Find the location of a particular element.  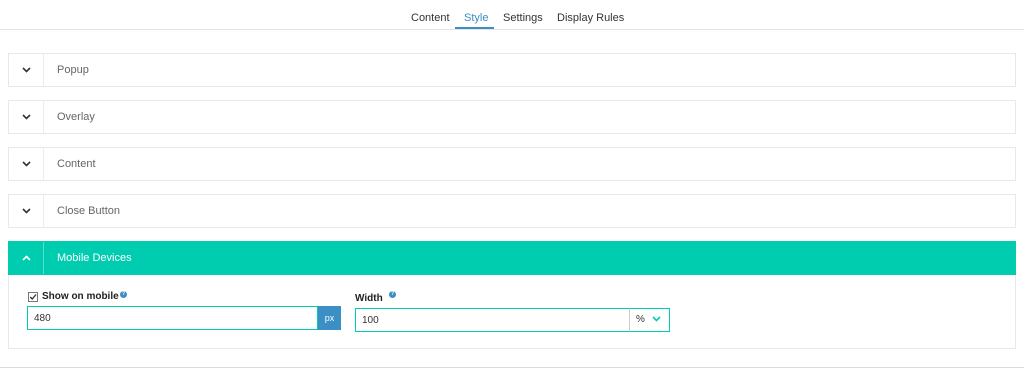

mobile-breakpoint-input is located at coordinates (172, 318).